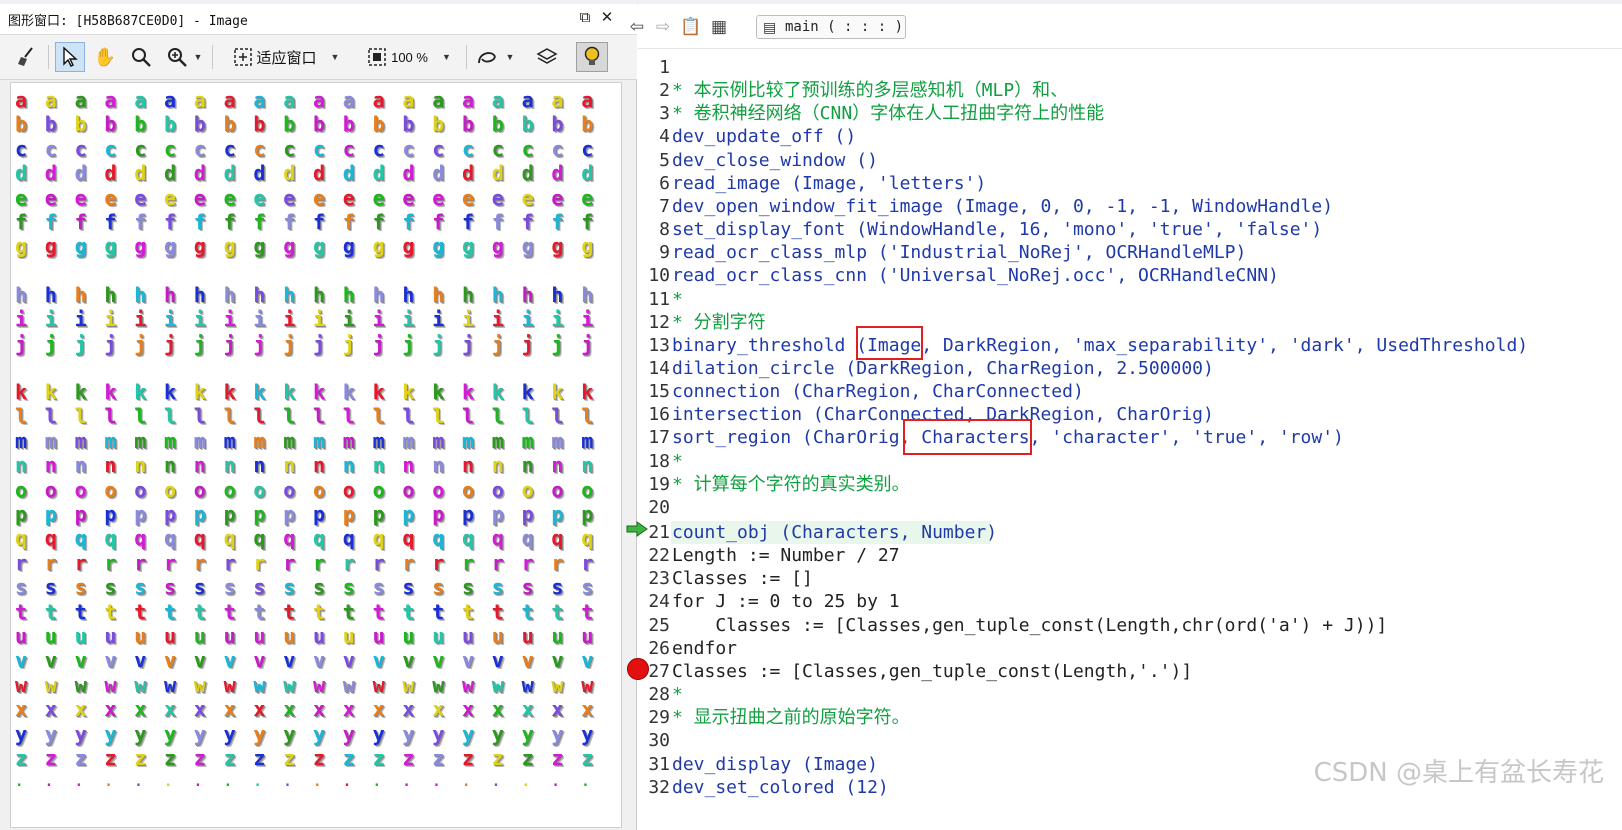 The width and height of the screenshot is (1622, 830). I want to click on code-line: * 分割字符, so click(719, 322).